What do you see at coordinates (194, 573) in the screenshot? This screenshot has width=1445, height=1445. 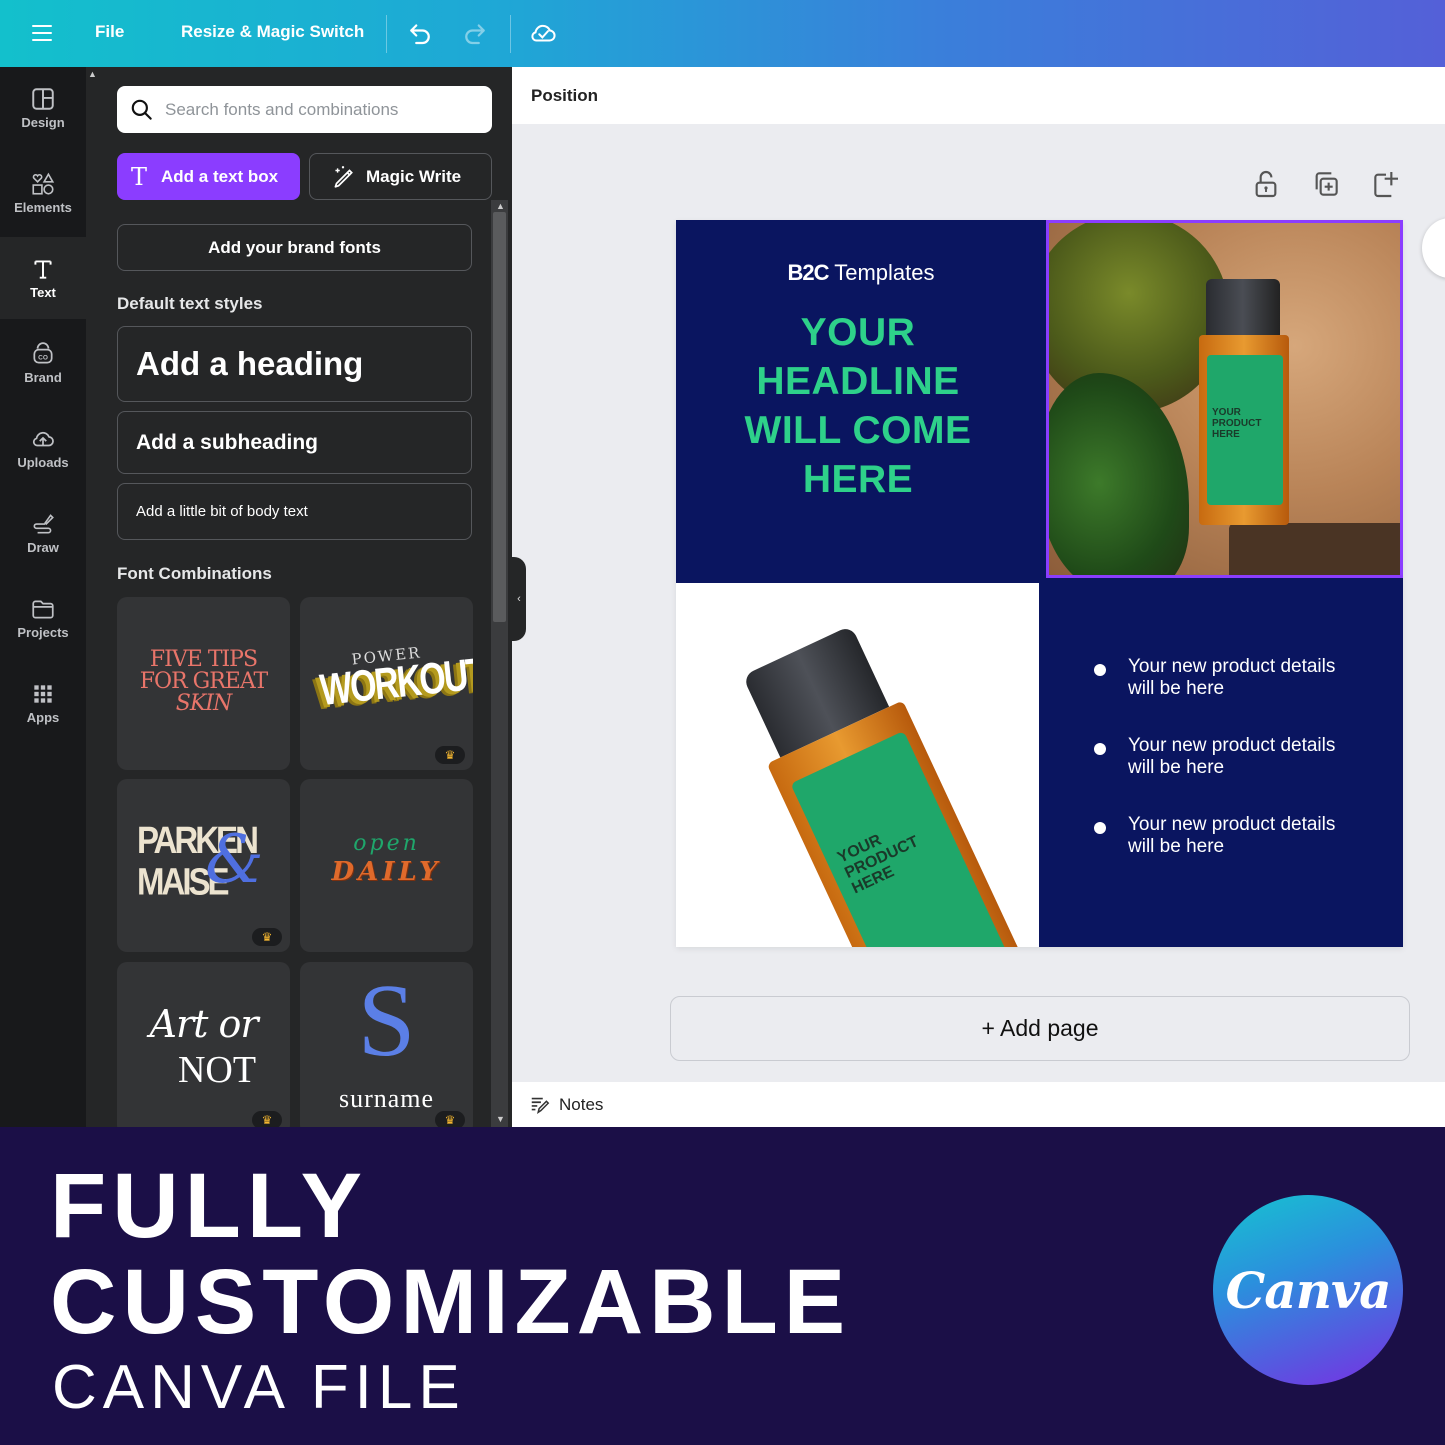 I see `font-combinations-title: Font Combinations` at bounding box center [194, 573].